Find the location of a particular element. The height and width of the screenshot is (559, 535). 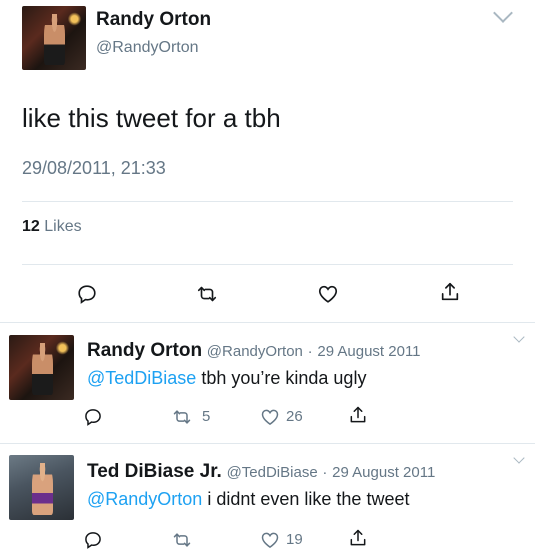

tweet-body: i didnt even like the tweet is located at coordinates (308, 499).